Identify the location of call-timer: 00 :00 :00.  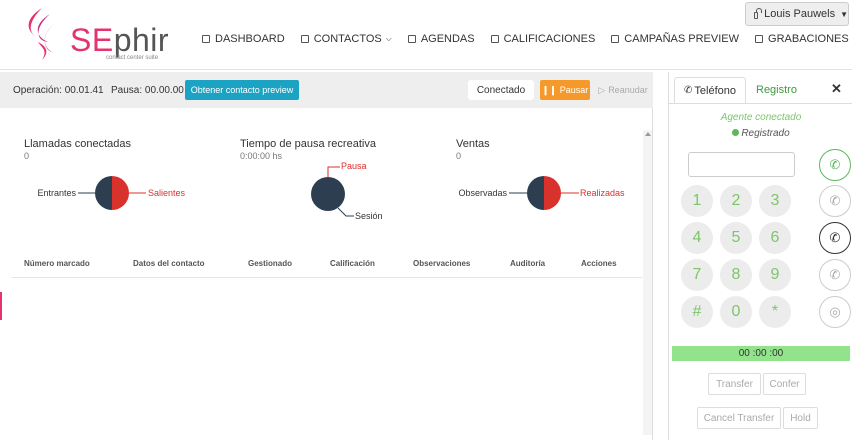
(761, 353).